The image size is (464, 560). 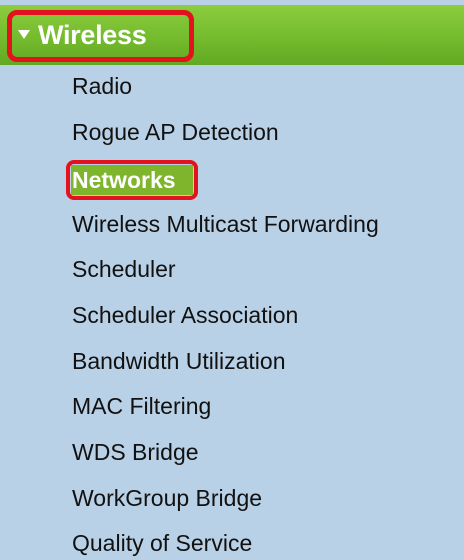 What do you see at coordinates (162, 540) in the screenshot?
I see `menu-item-quality-of-service: Quality of Service` at bounding box center [162, 540].